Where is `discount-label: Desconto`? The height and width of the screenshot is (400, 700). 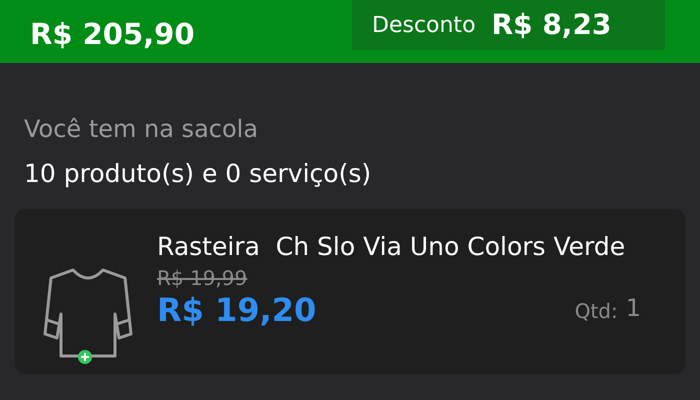 discount-label: Desconto is located at coordinates (424, 26).